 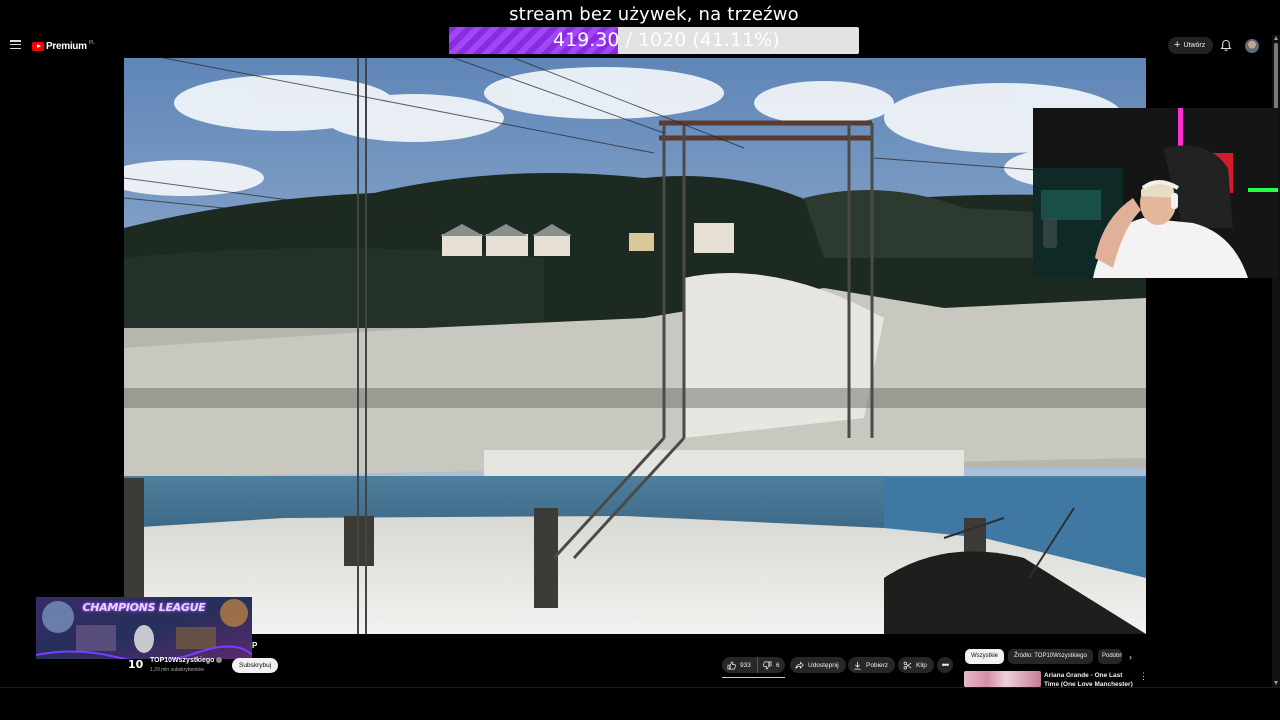 What do you see at coordinates (177, 670) in the screenshot?
I see `subscriber-count: 1,29 mln subskrybentów` at bounding box center [177, 670].